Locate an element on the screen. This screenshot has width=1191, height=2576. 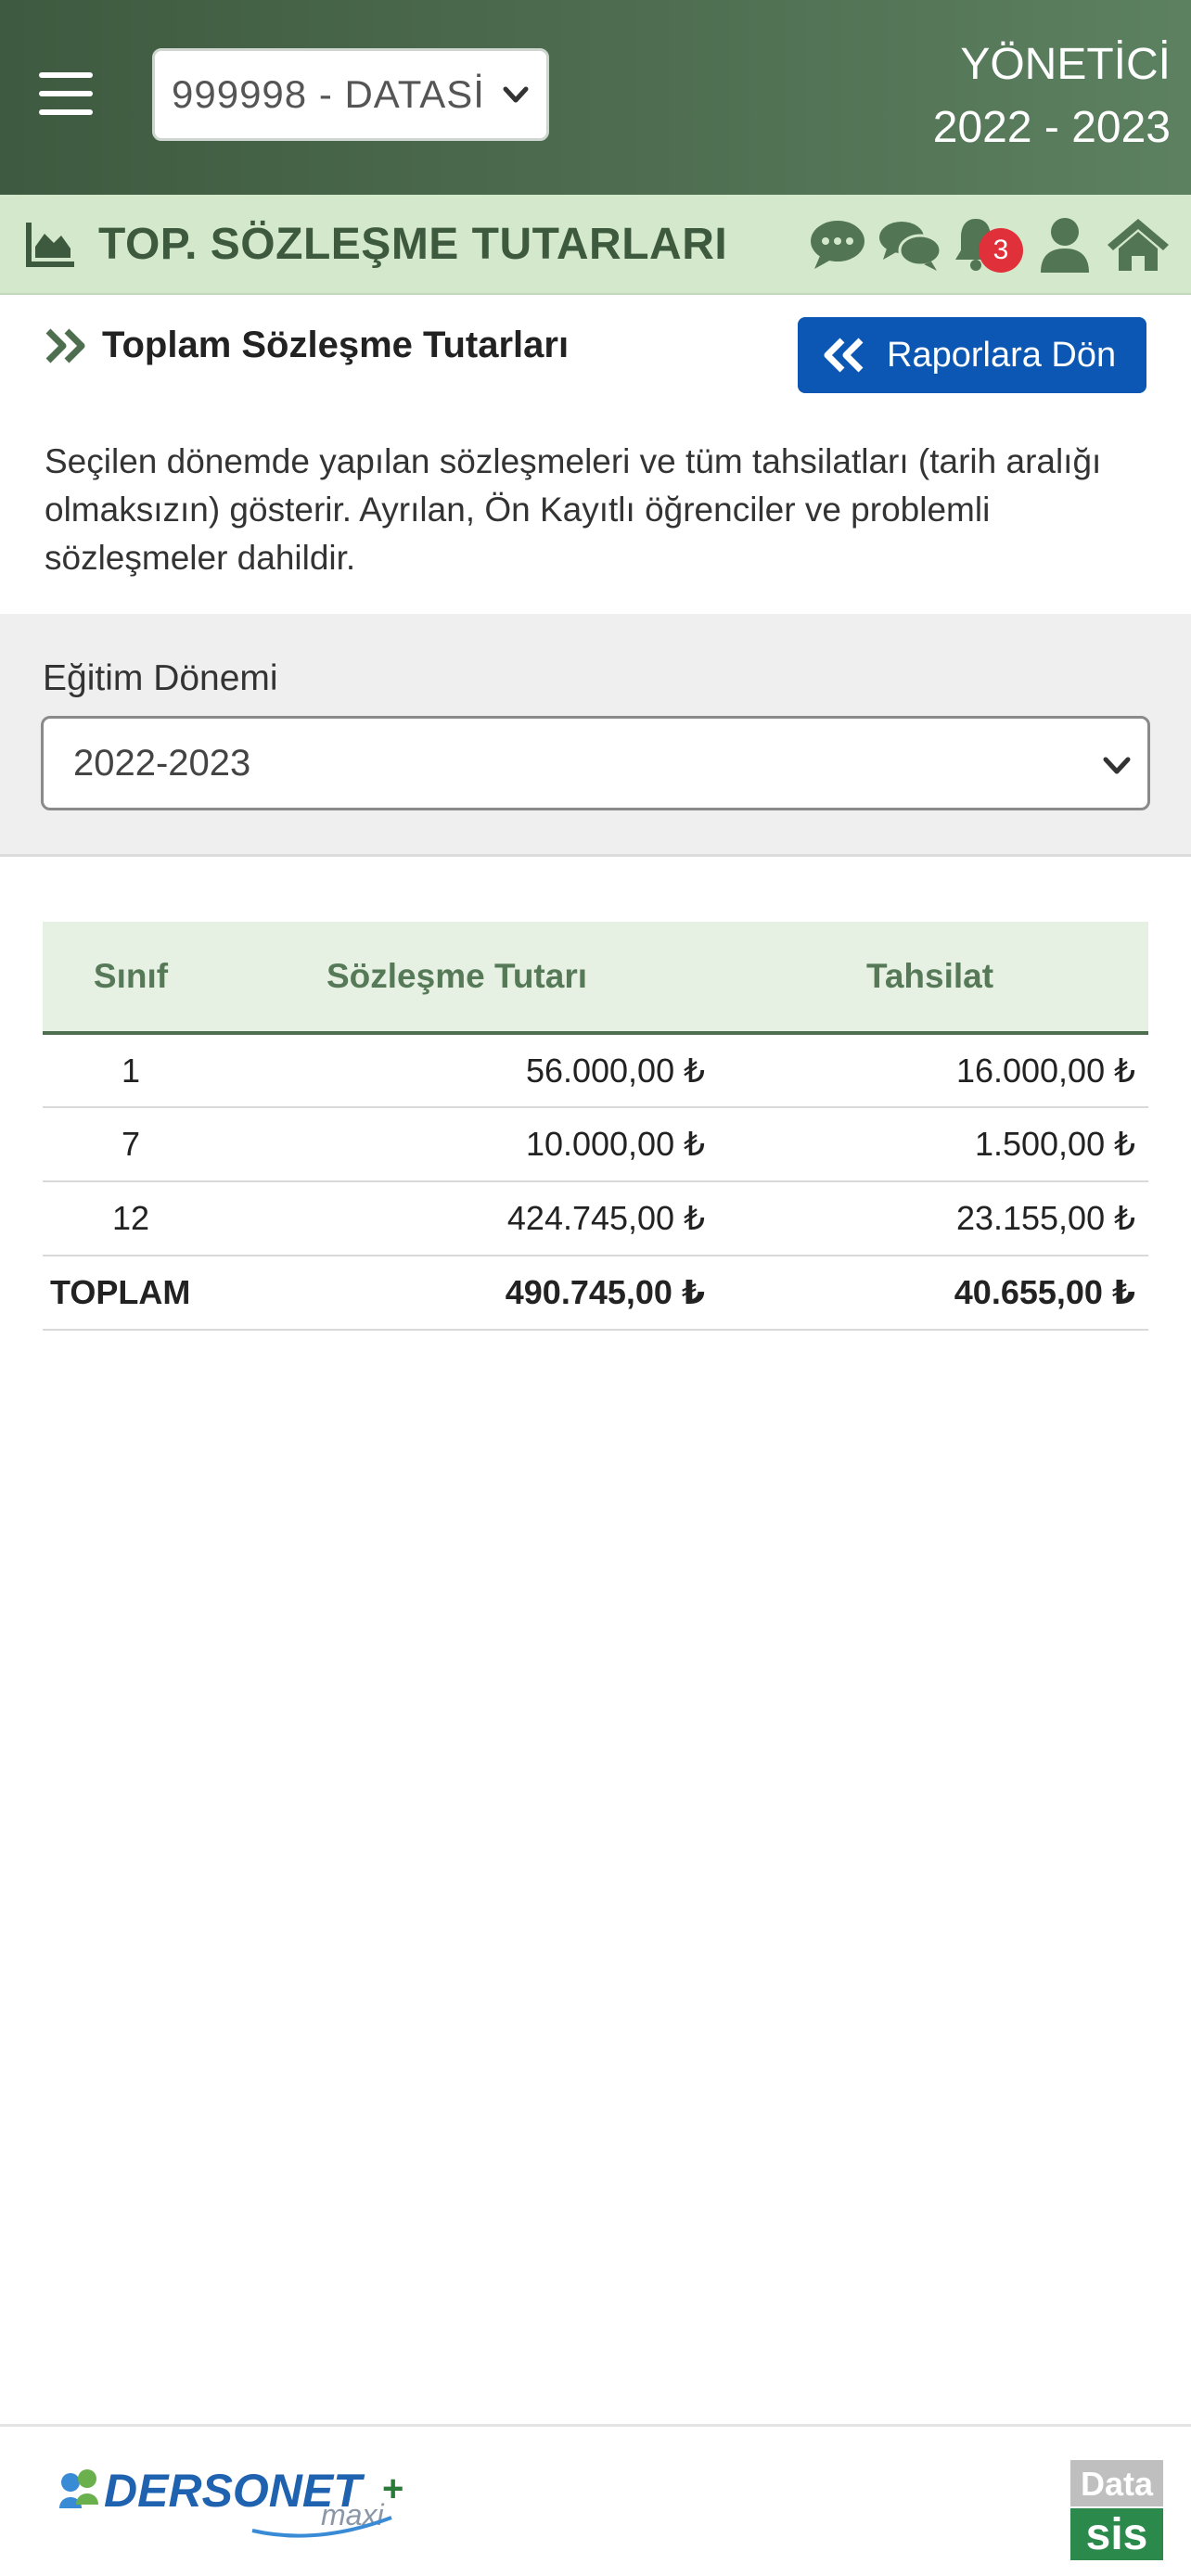
top-header: 999998 - DATASİS YÖNETİCİ 2022 - 2023 is located at coordinates (595, 97).